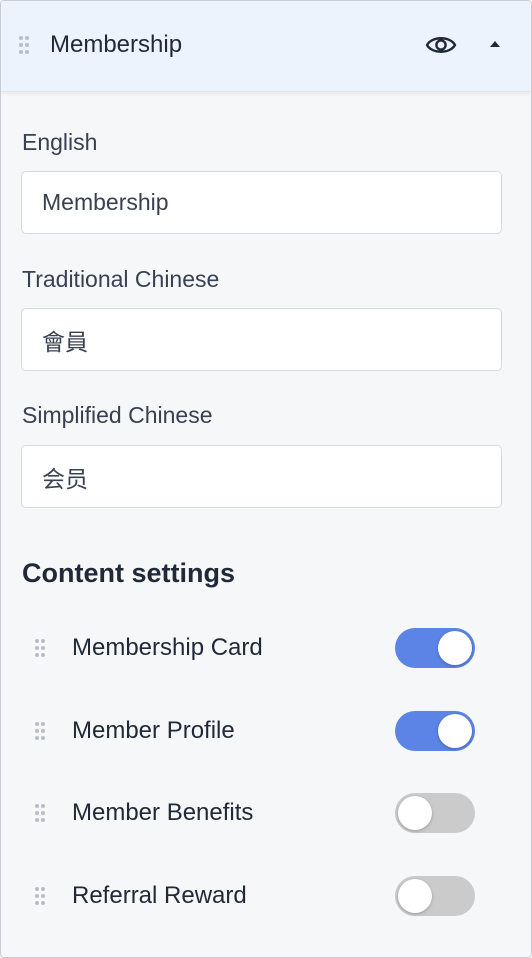 This screenshot has width=532, height=958. Describe the element at coordinates (121, 279) in the screenshot. I see `traditional-chinese-label: Traditional Chinese` at that location.